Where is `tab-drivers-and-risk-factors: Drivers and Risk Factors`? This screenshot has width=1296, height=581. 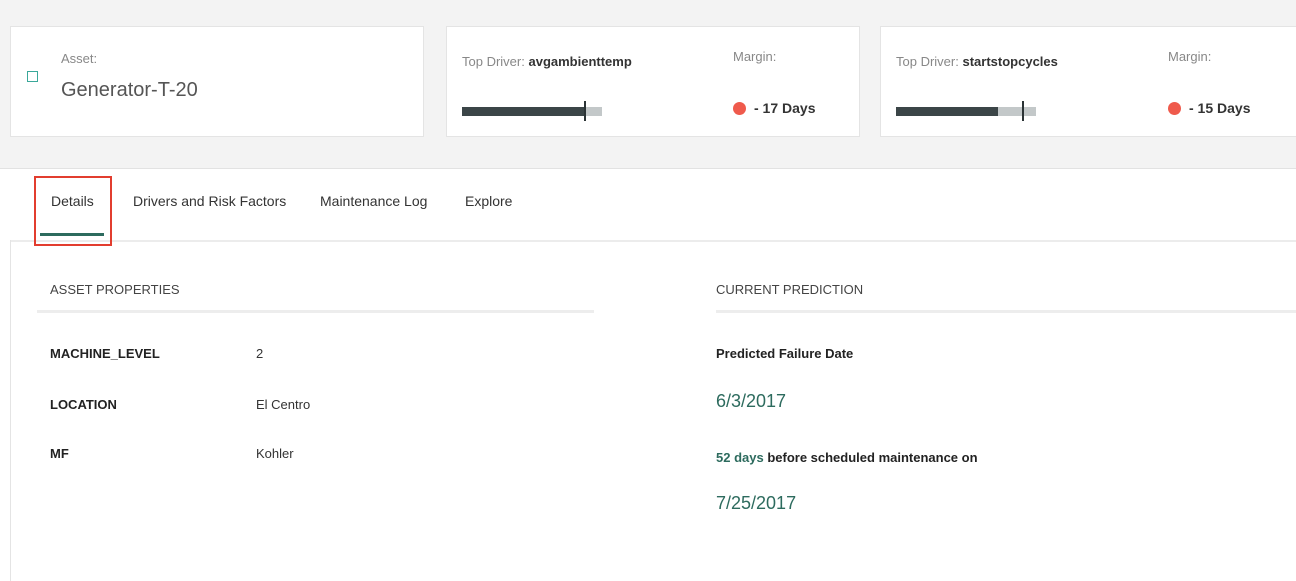
tab-drivers-and-risk-factors: Drivers and Risk Factors is located at coordinates (209, 201).